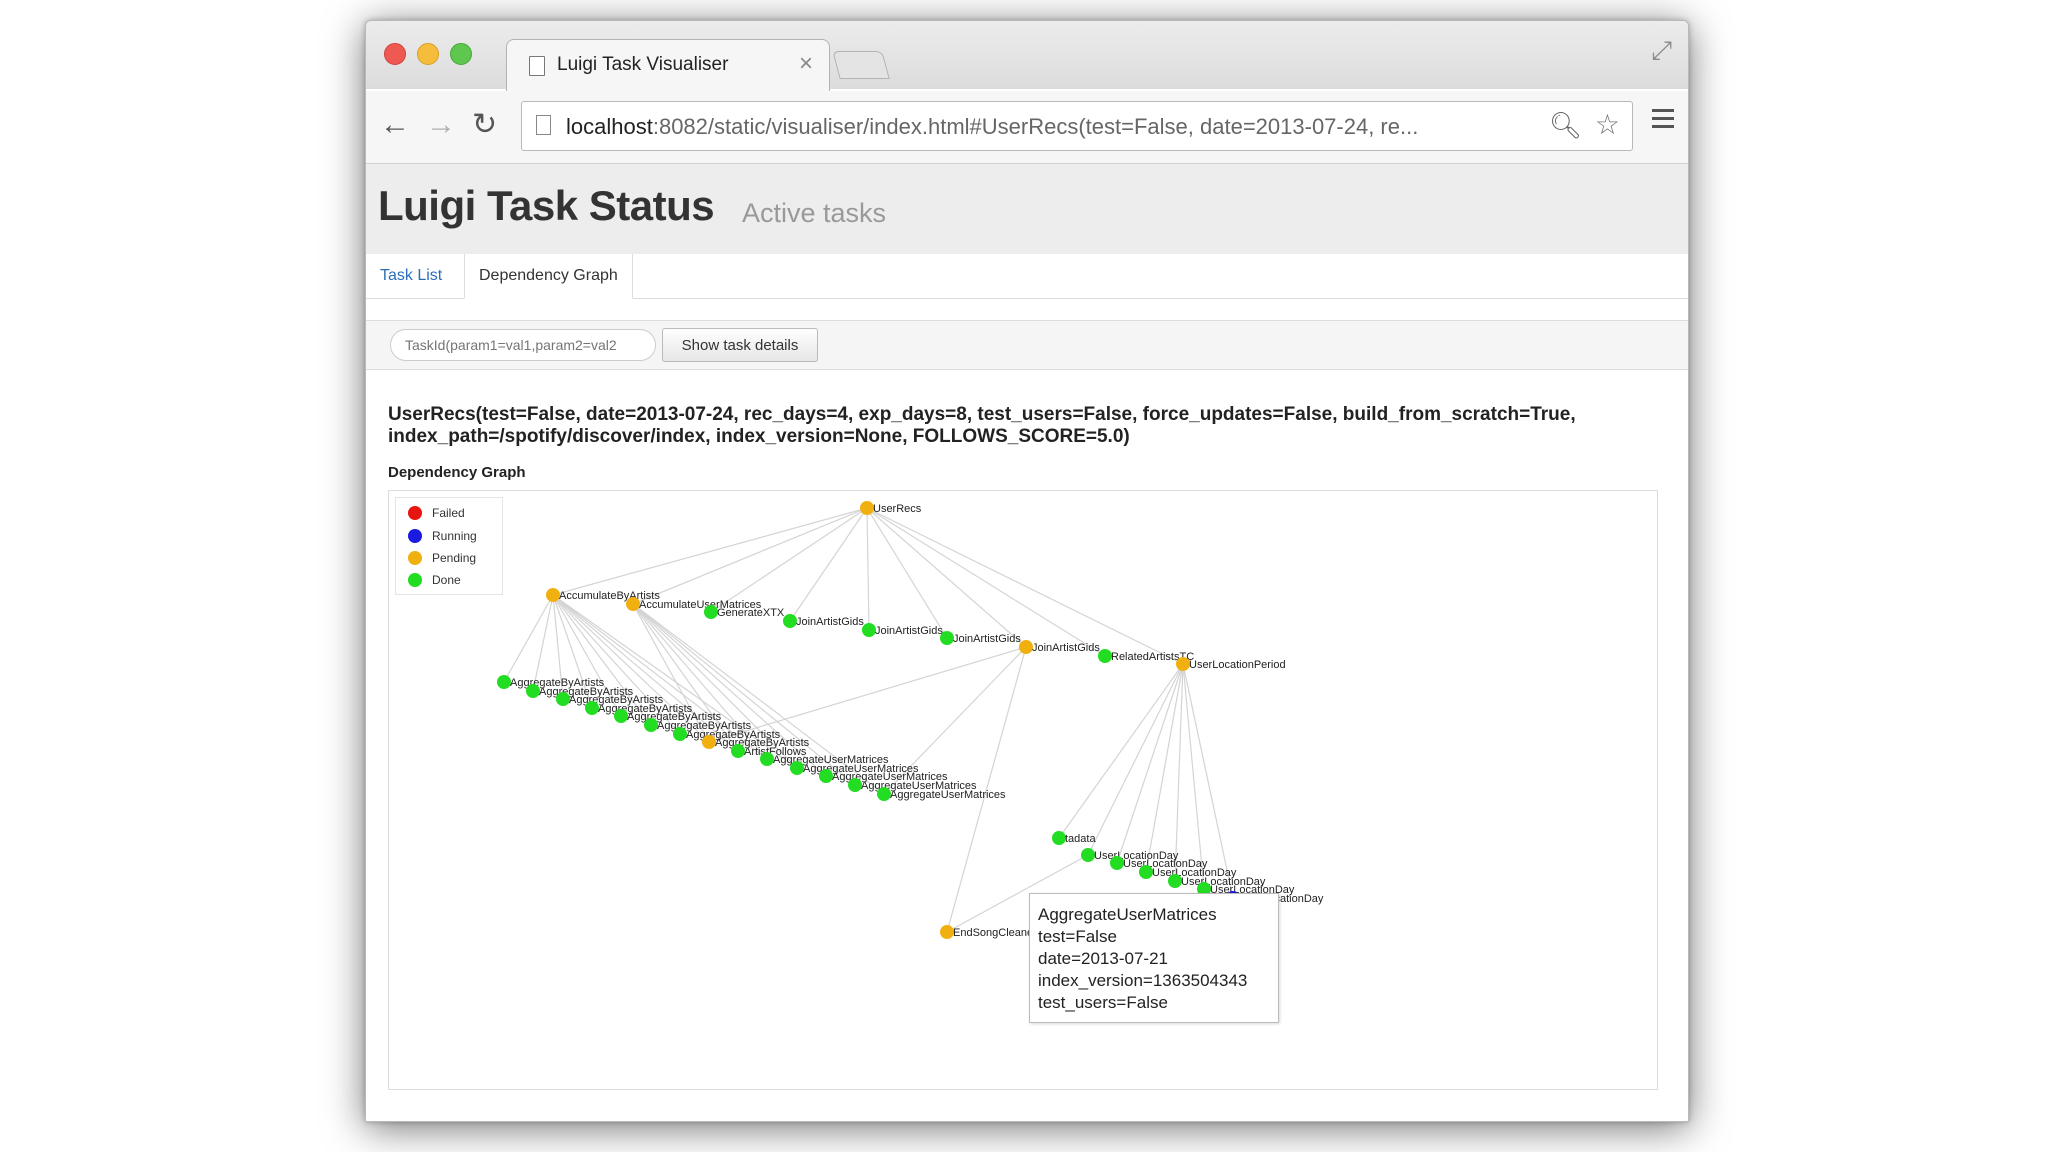  What do you see at coordinates (1027, 56) in the screenshot?
I see `browser-titlebar: Luigi Task Visualiser × ⤢` at bounding box center [1027, 56].